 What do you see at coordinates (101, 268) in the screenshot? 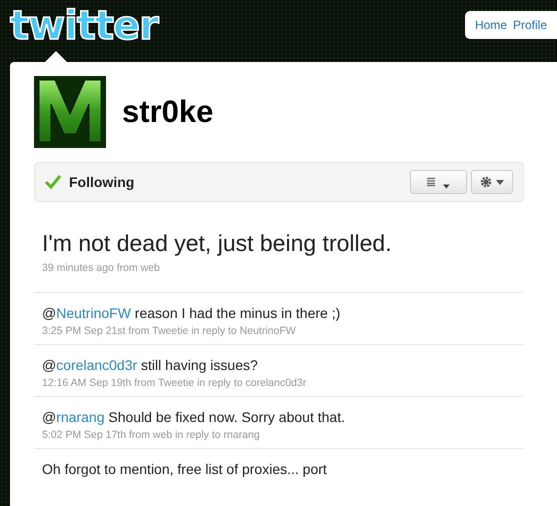
I see `tweet-meta: 39 minutes ago from web` at bounding box center [101, 268].